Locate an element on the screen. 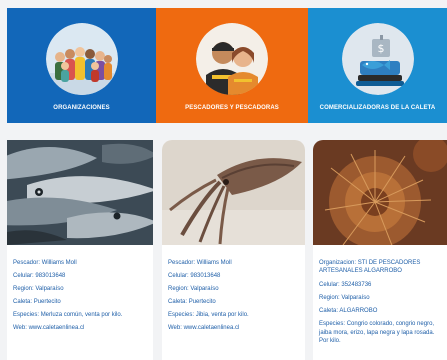  fish-market-icon: $ is located at coordinates (377, 59).